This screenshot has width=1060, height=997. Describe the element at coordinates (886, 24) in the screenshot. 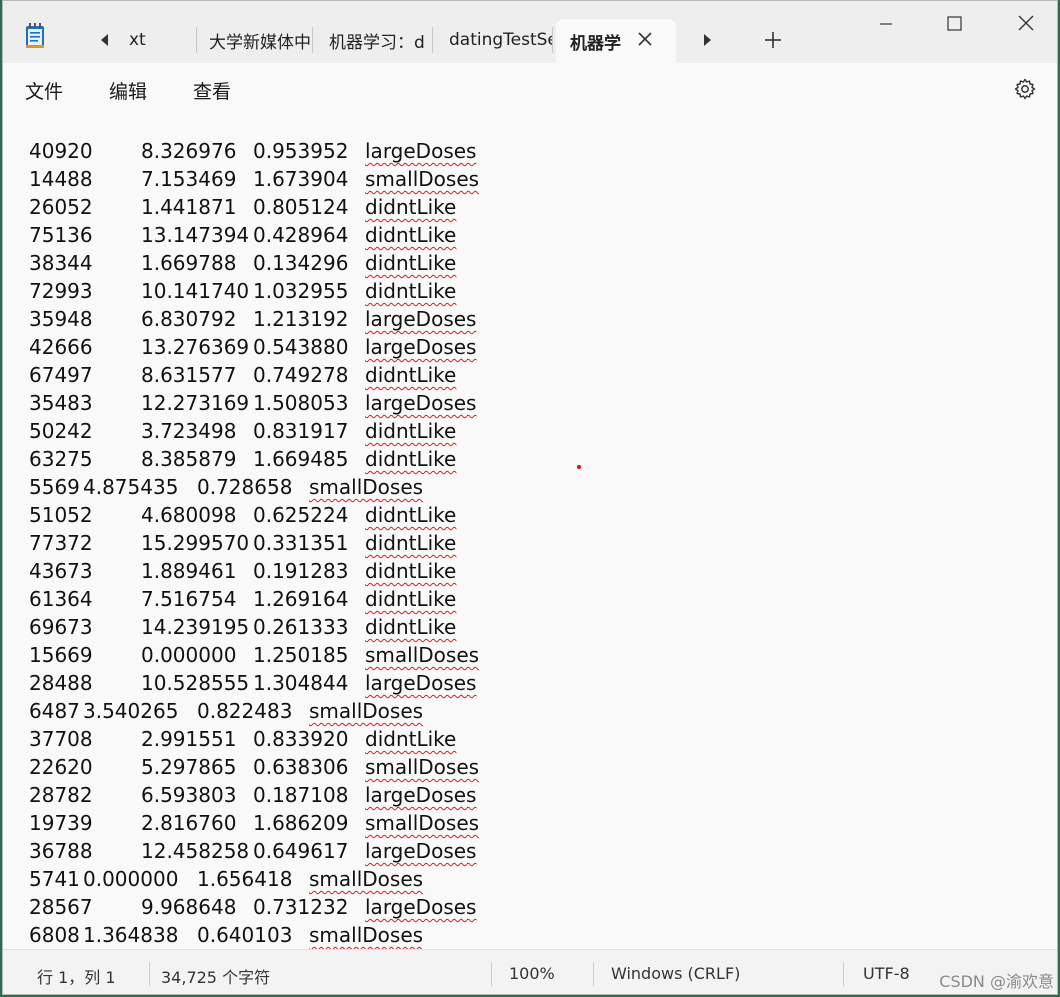

I see `minimize-icon` at that location.